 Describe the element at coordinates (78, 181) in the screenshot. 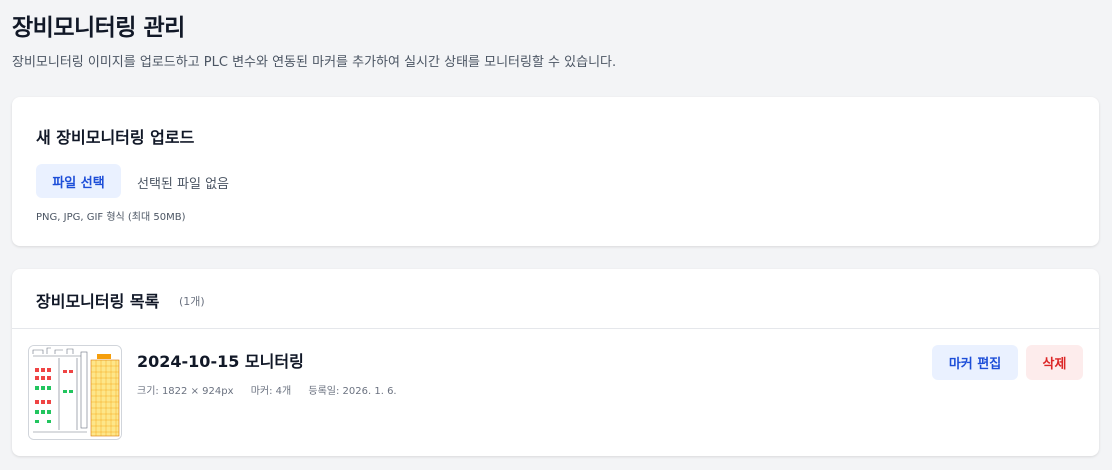

I see `file-select-button: 파일 선택` at that location.